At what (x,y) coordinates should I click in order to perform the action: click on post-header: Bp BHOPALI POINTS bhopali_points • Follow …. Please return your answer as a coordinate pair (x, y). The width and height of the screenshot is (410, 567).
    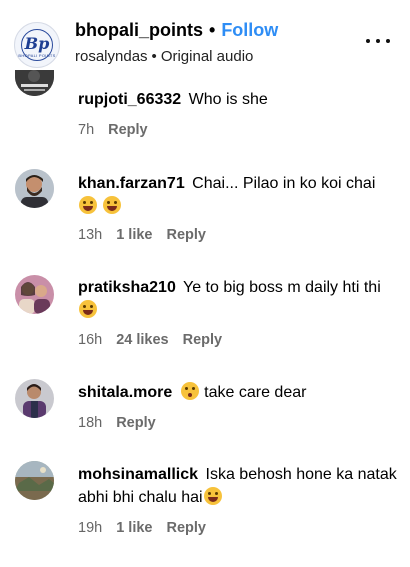
    Looking at the image, I should click on (205, 41).